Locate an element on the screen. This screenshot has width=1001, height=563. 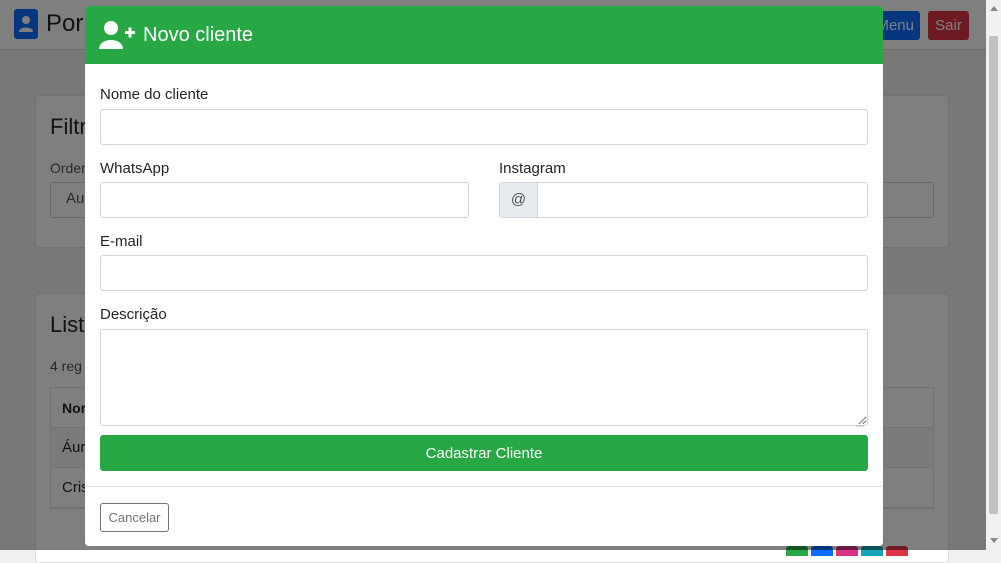
scroll-up-arrow-icon is located at coordinates (994, 8).